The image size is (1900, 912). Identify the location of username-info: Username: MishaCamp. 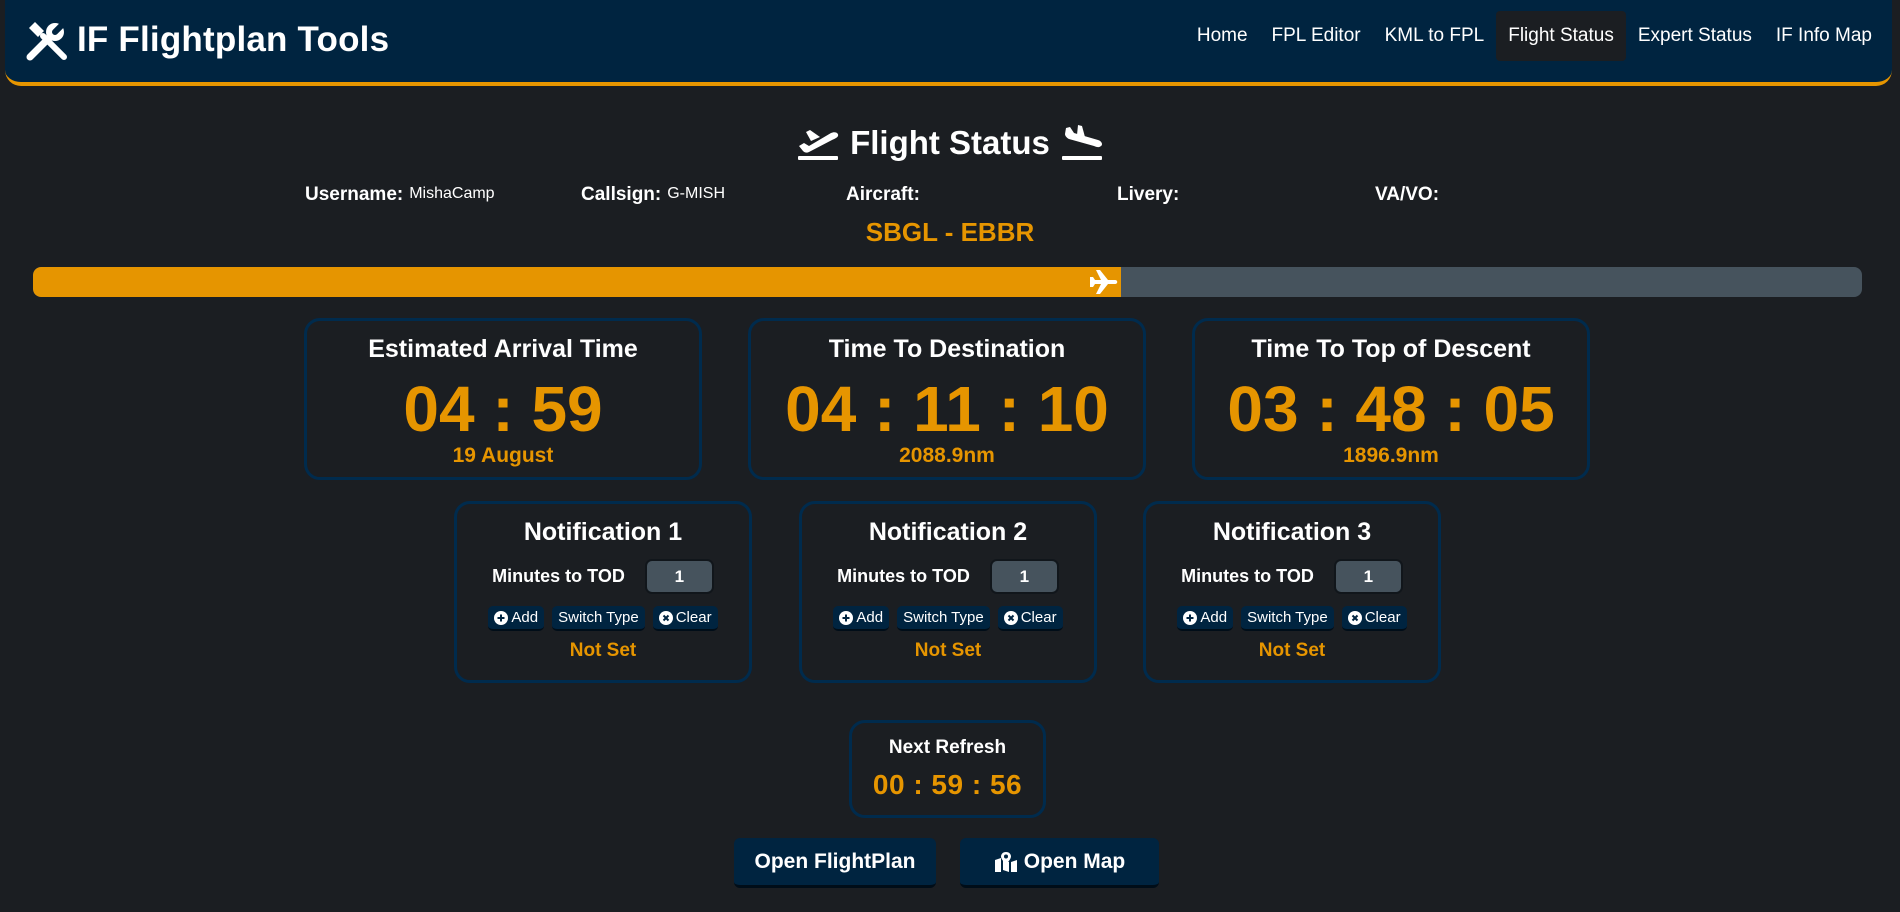
(400, 195).